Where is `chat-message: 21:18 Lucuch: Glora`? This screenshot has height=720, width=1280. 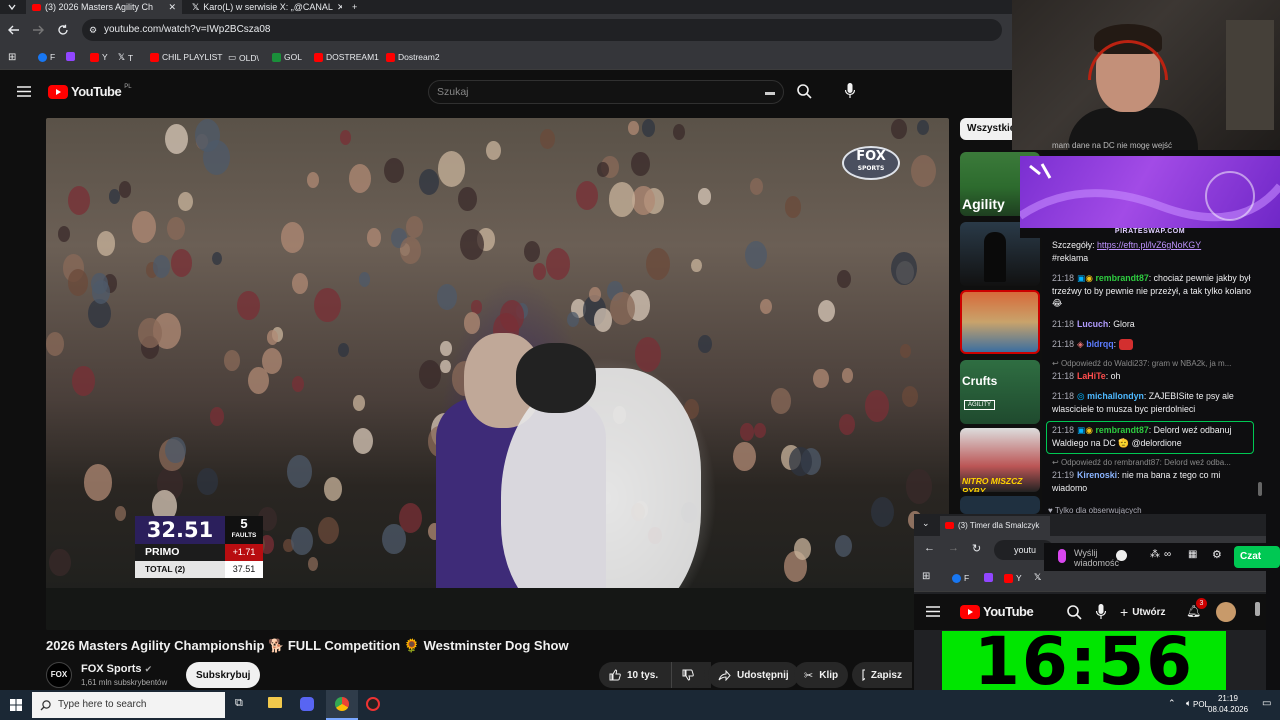 chat-message: 21:18 Lucuch: Glora is located at coordinates (1152, 324).